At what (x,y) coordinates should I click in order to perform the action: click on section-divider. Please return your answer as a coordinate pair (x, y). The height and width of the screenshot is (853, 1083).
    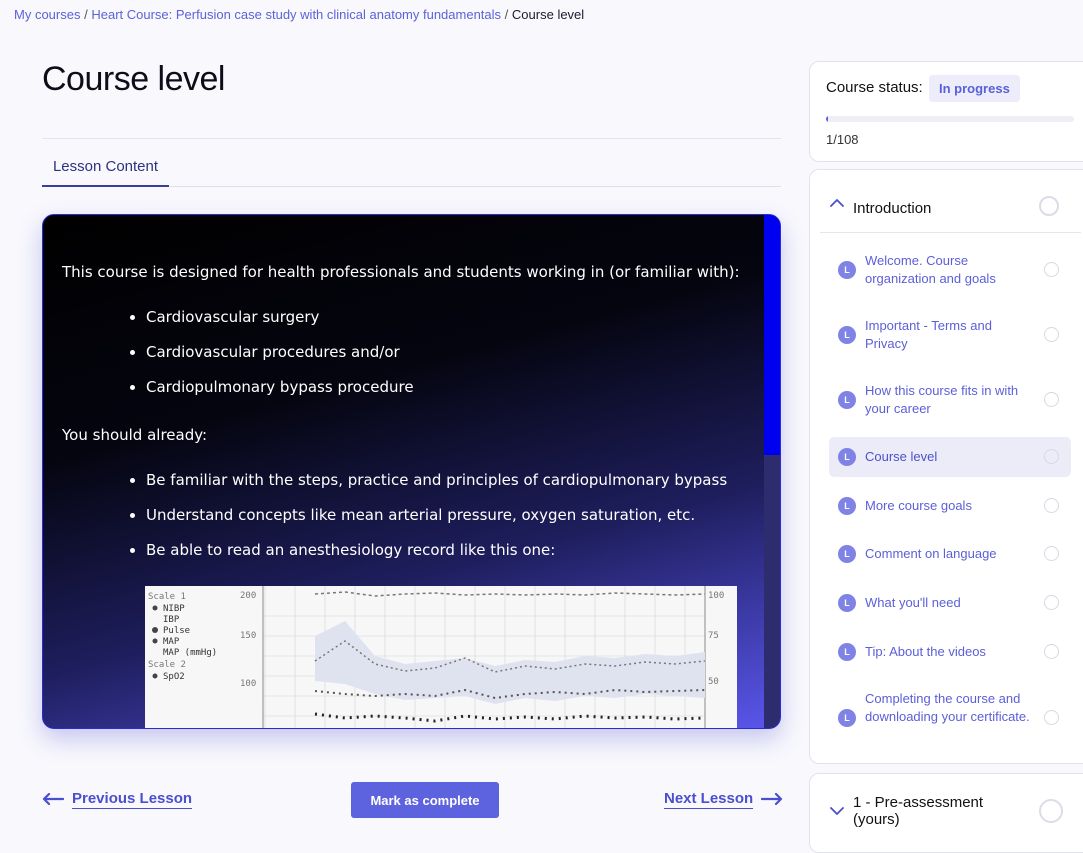
    Looking at the image, I should click on (950, 232).